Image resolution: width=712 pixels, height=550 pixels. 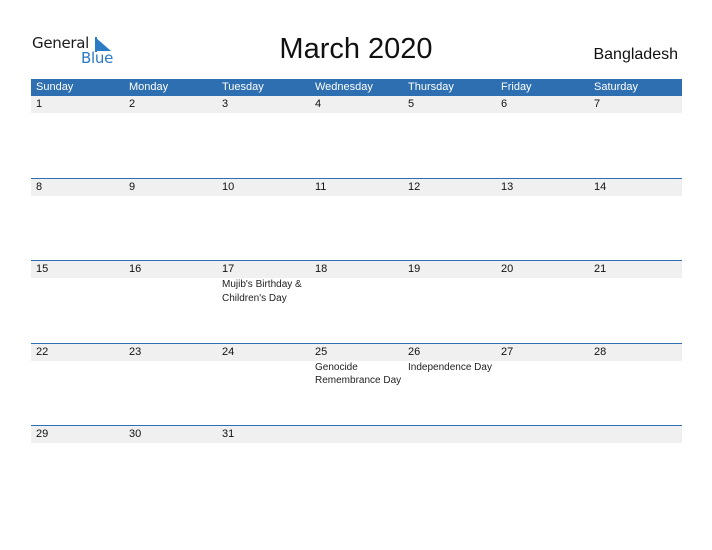 What do you see at coordinates (597, 104) in the screenshot?
I see `day-number: 7` at bounding box center [597, 104].